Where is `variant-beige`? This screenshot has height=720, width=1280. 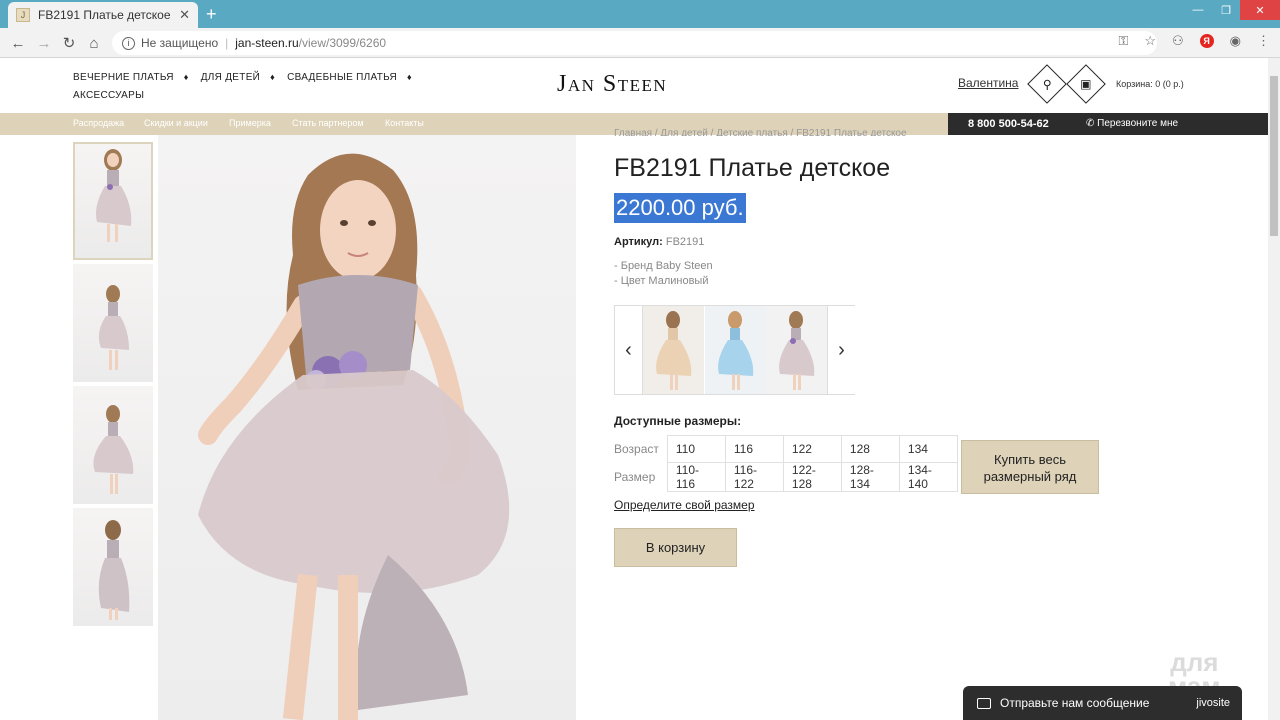
variant-beige is located at coordinates (673, 350).